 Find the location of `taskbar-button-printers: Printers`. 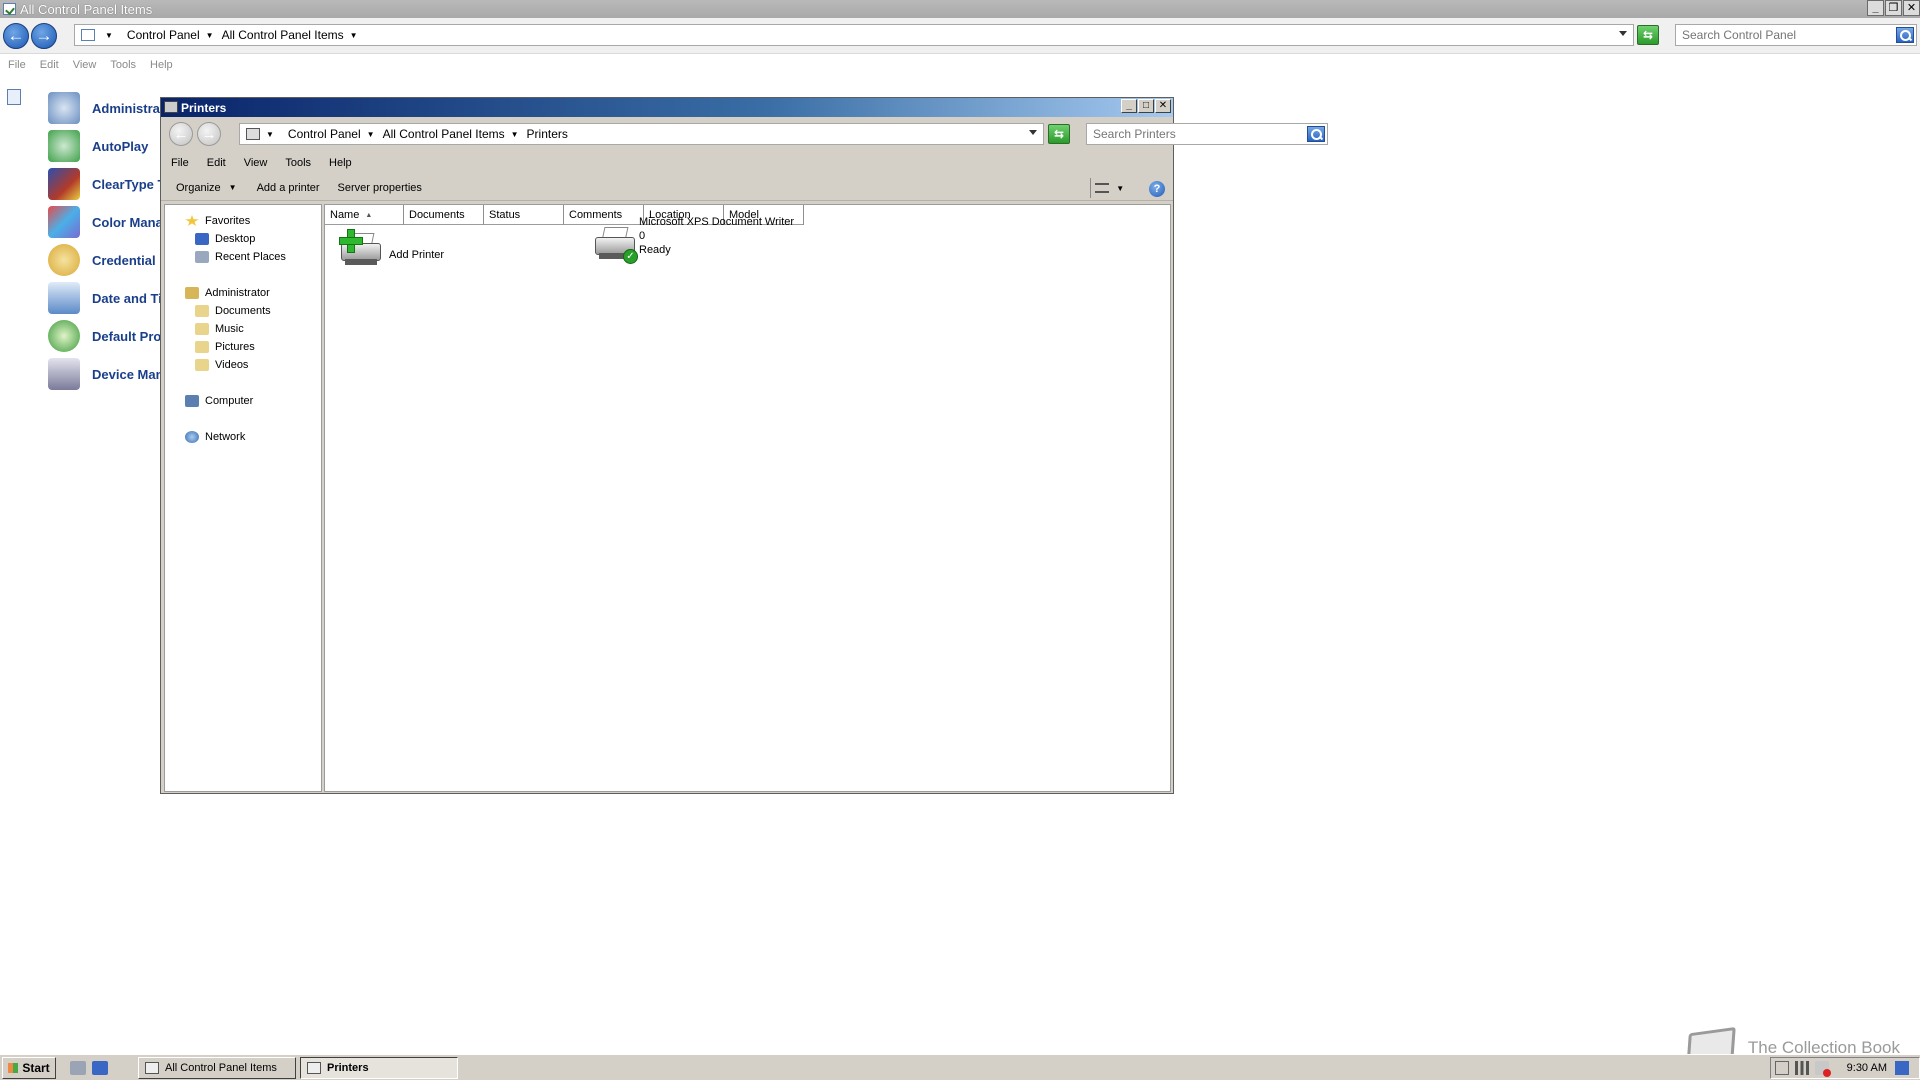

taskbar-button-printers: Printers is located at coordinates (379, 1067).